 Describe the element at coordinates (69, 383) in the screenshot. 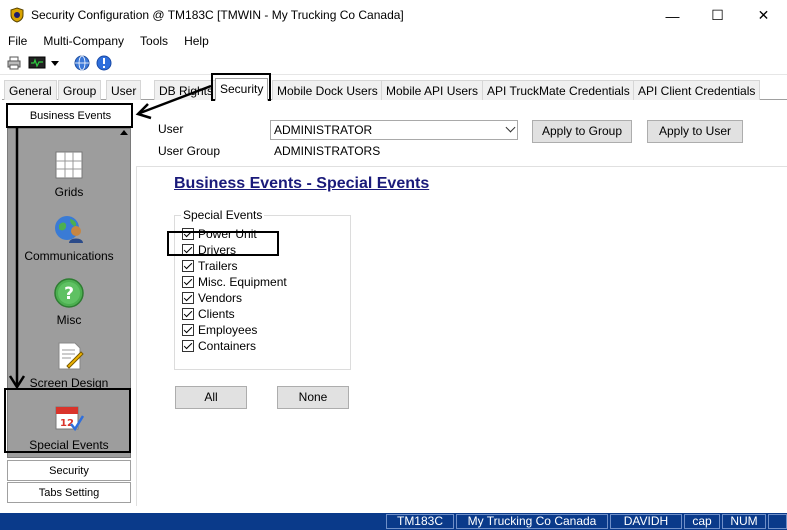

I see `sidebar-item-label: Screen Design` at that location.